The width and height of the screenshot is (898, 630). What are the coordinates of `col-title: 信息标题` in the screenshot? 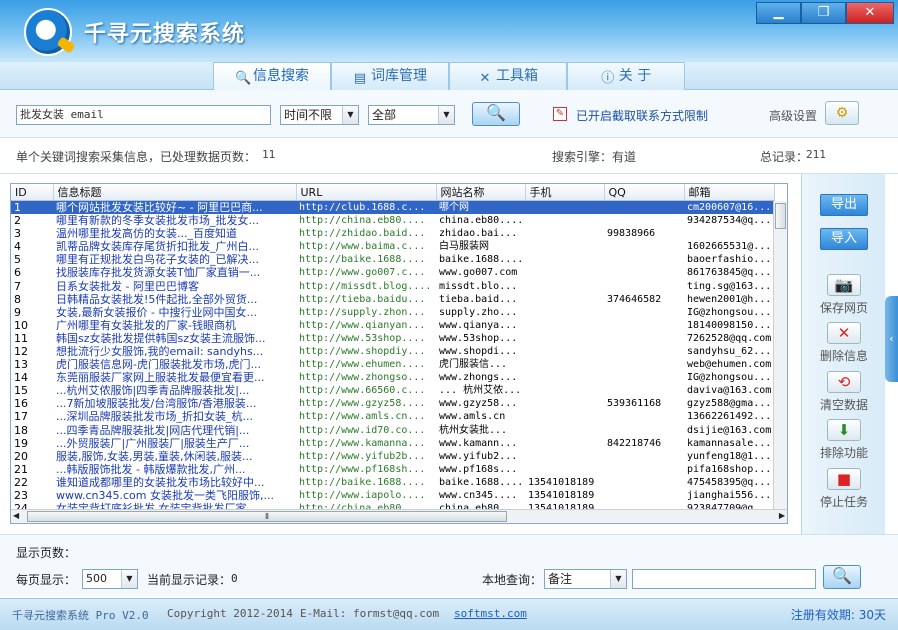 It's located at (175, 192).